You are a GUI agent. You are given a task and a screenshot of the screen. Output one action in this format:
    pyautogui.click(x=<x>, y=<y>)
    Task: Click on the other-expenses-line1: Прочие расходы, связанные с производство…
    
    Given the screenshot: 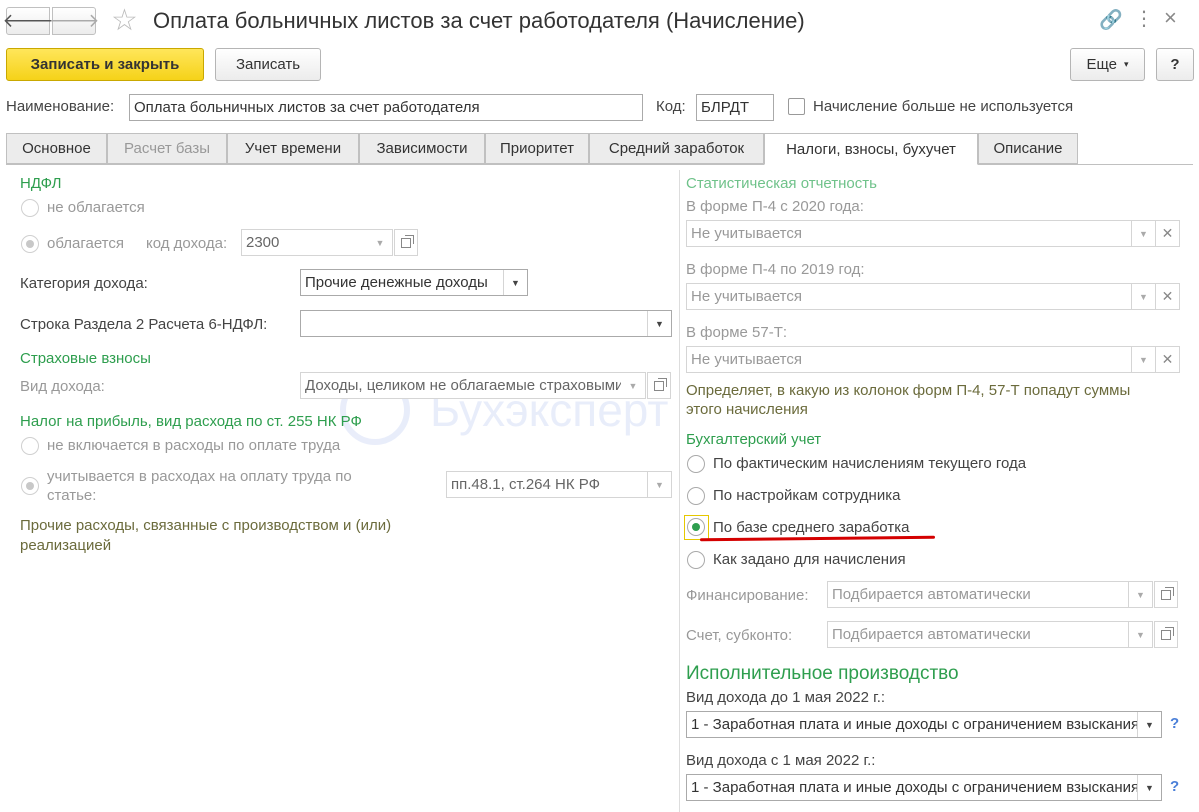 What is the action you would take?
    pyautogui.click(x=206, y=525)
    